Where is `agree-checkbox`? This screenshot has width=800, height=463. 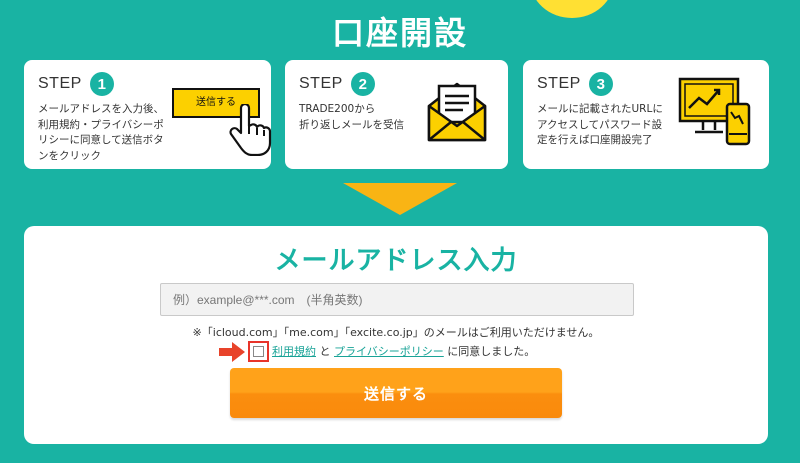 agree-checkbox is located at coordinates (258, 351).